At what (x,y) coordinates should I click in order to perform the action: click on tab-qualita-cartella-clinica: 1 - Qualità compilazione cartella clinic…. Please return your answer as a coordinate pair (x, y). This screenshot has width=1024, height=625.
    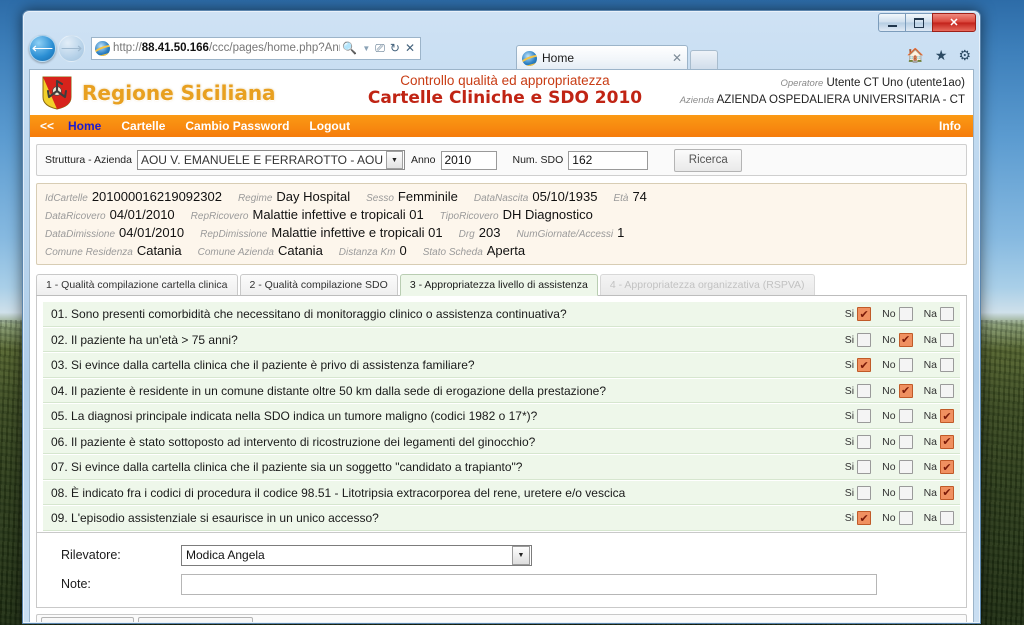
    Looking at the image, I should click on (137, 284).